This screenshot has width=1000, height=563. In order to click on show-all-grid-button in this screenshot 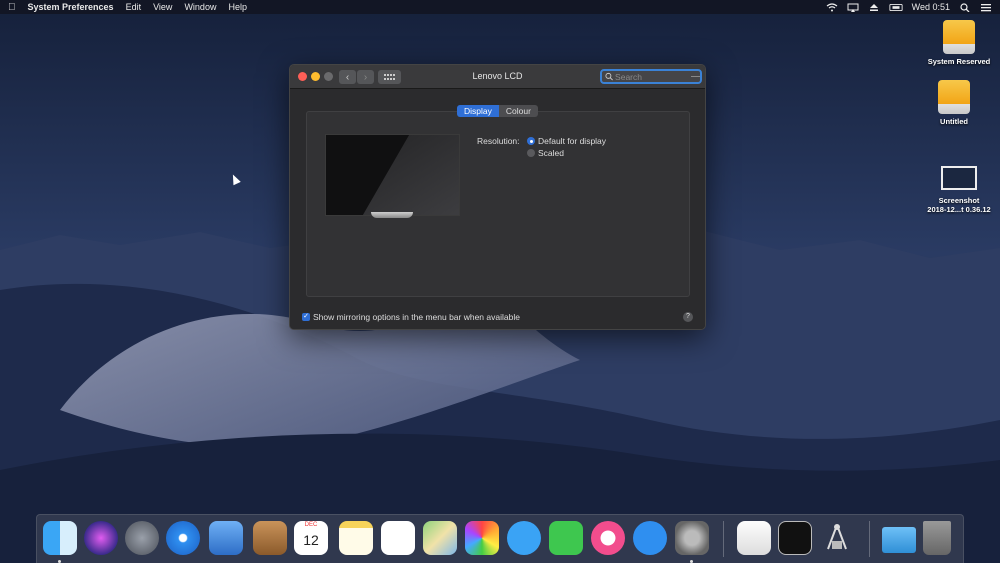, I will do `click(389, 77)`.